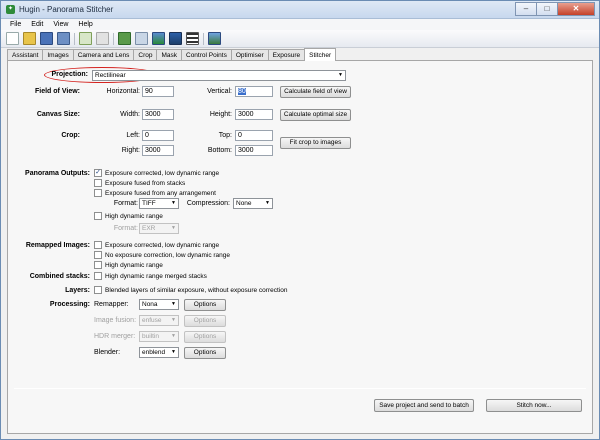 The height and width of the screenshot is (440, 600). Describe the element at coordinates (300, 10) in the screenshot. I see `title-bar: ✦ Hugin - Panorama Stitcher – □ ✕` at that location.